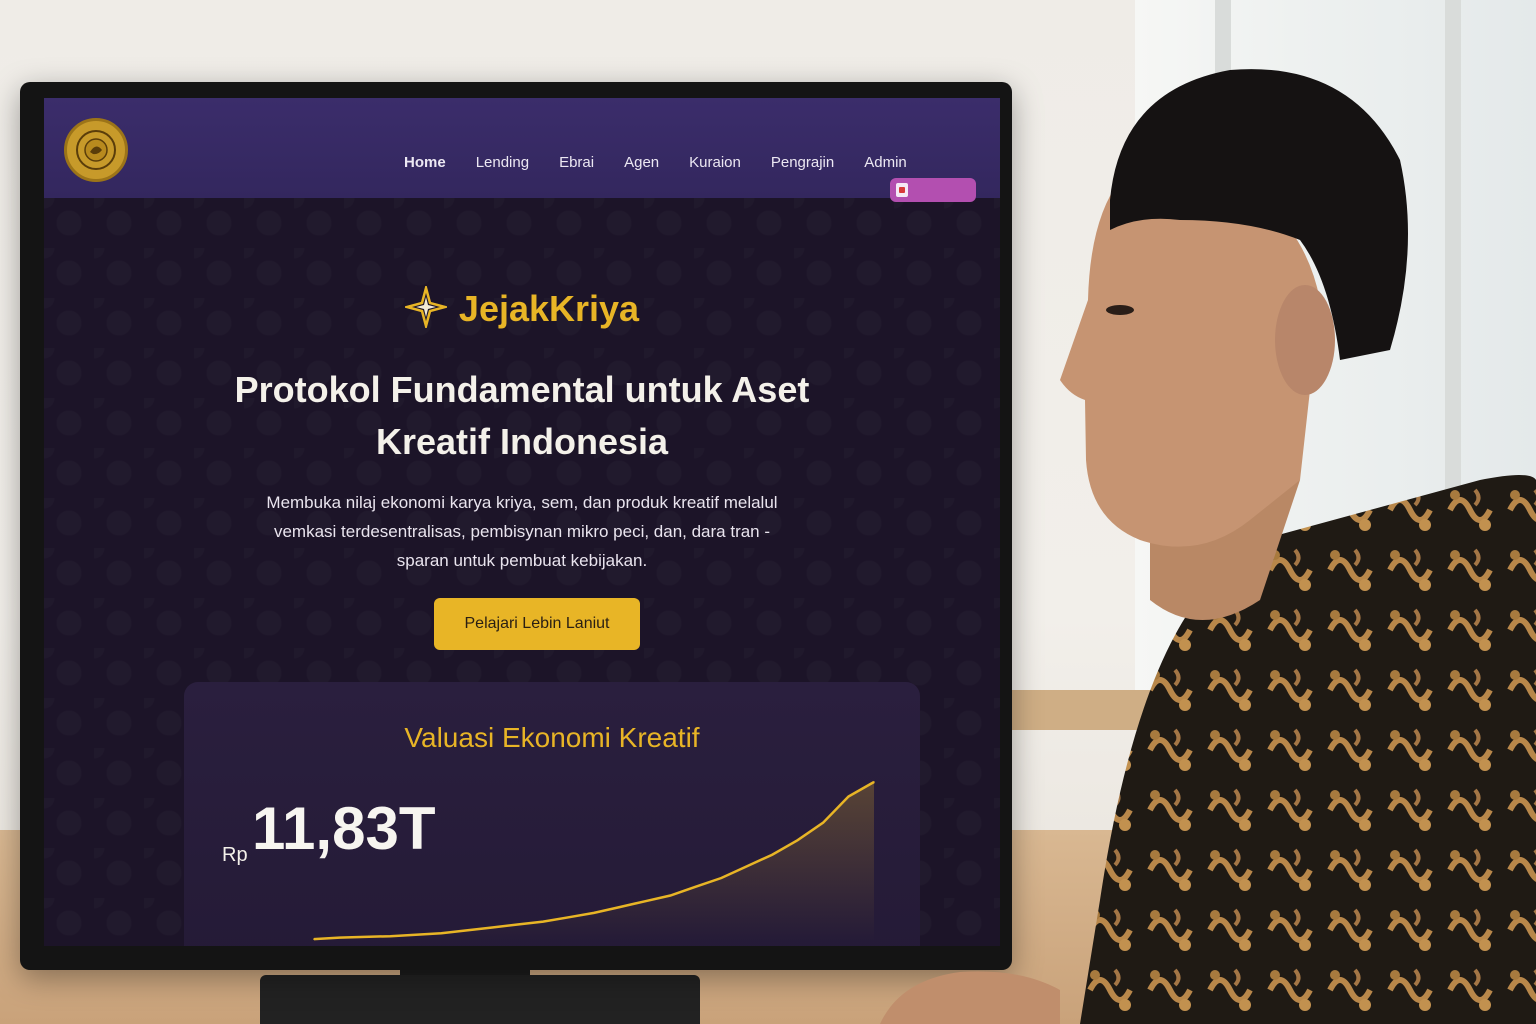  What do you see at coordinates (522, 441) in the screenshot?
I see `hero-title-line: Kreatif Indonesia` at bounding box center [522, 441].